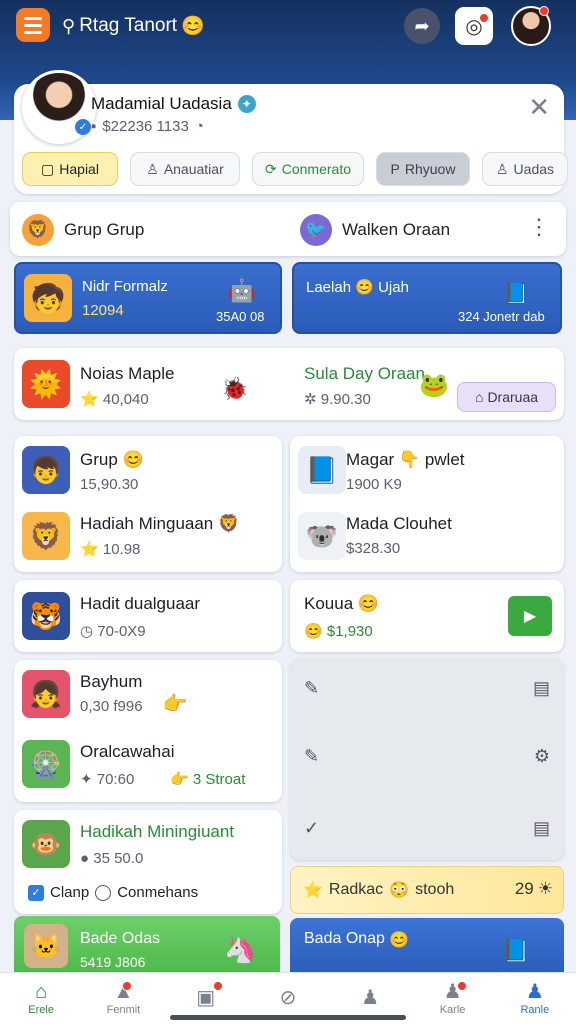  Describe the element at coordinates (70, 892) in the screenshot. I see `option-label: Clanp` at that location.